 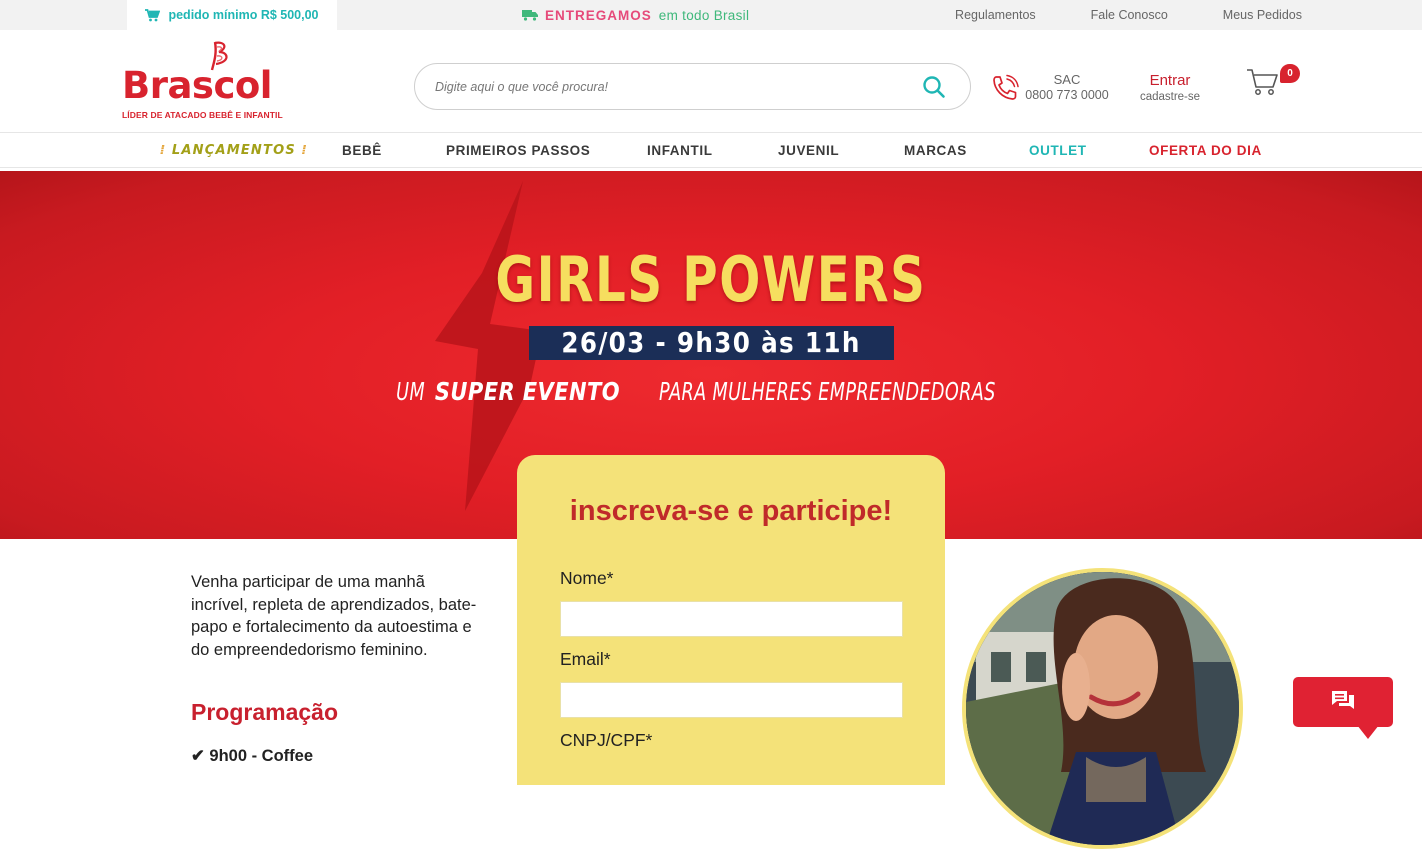 I want to click on sac-phone: 0800 773 0000, so click(x=1067, y=95).